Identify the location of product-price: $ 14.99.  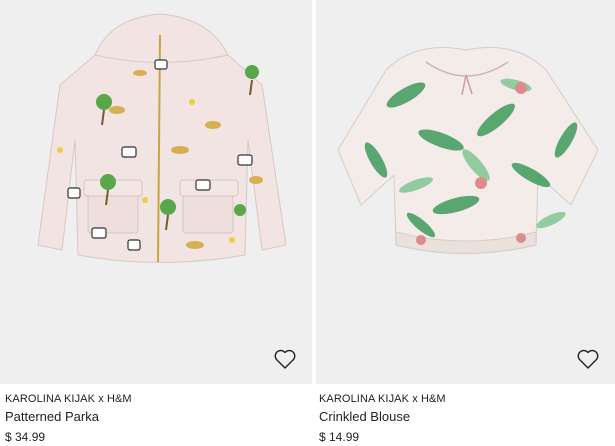
(339, 437).